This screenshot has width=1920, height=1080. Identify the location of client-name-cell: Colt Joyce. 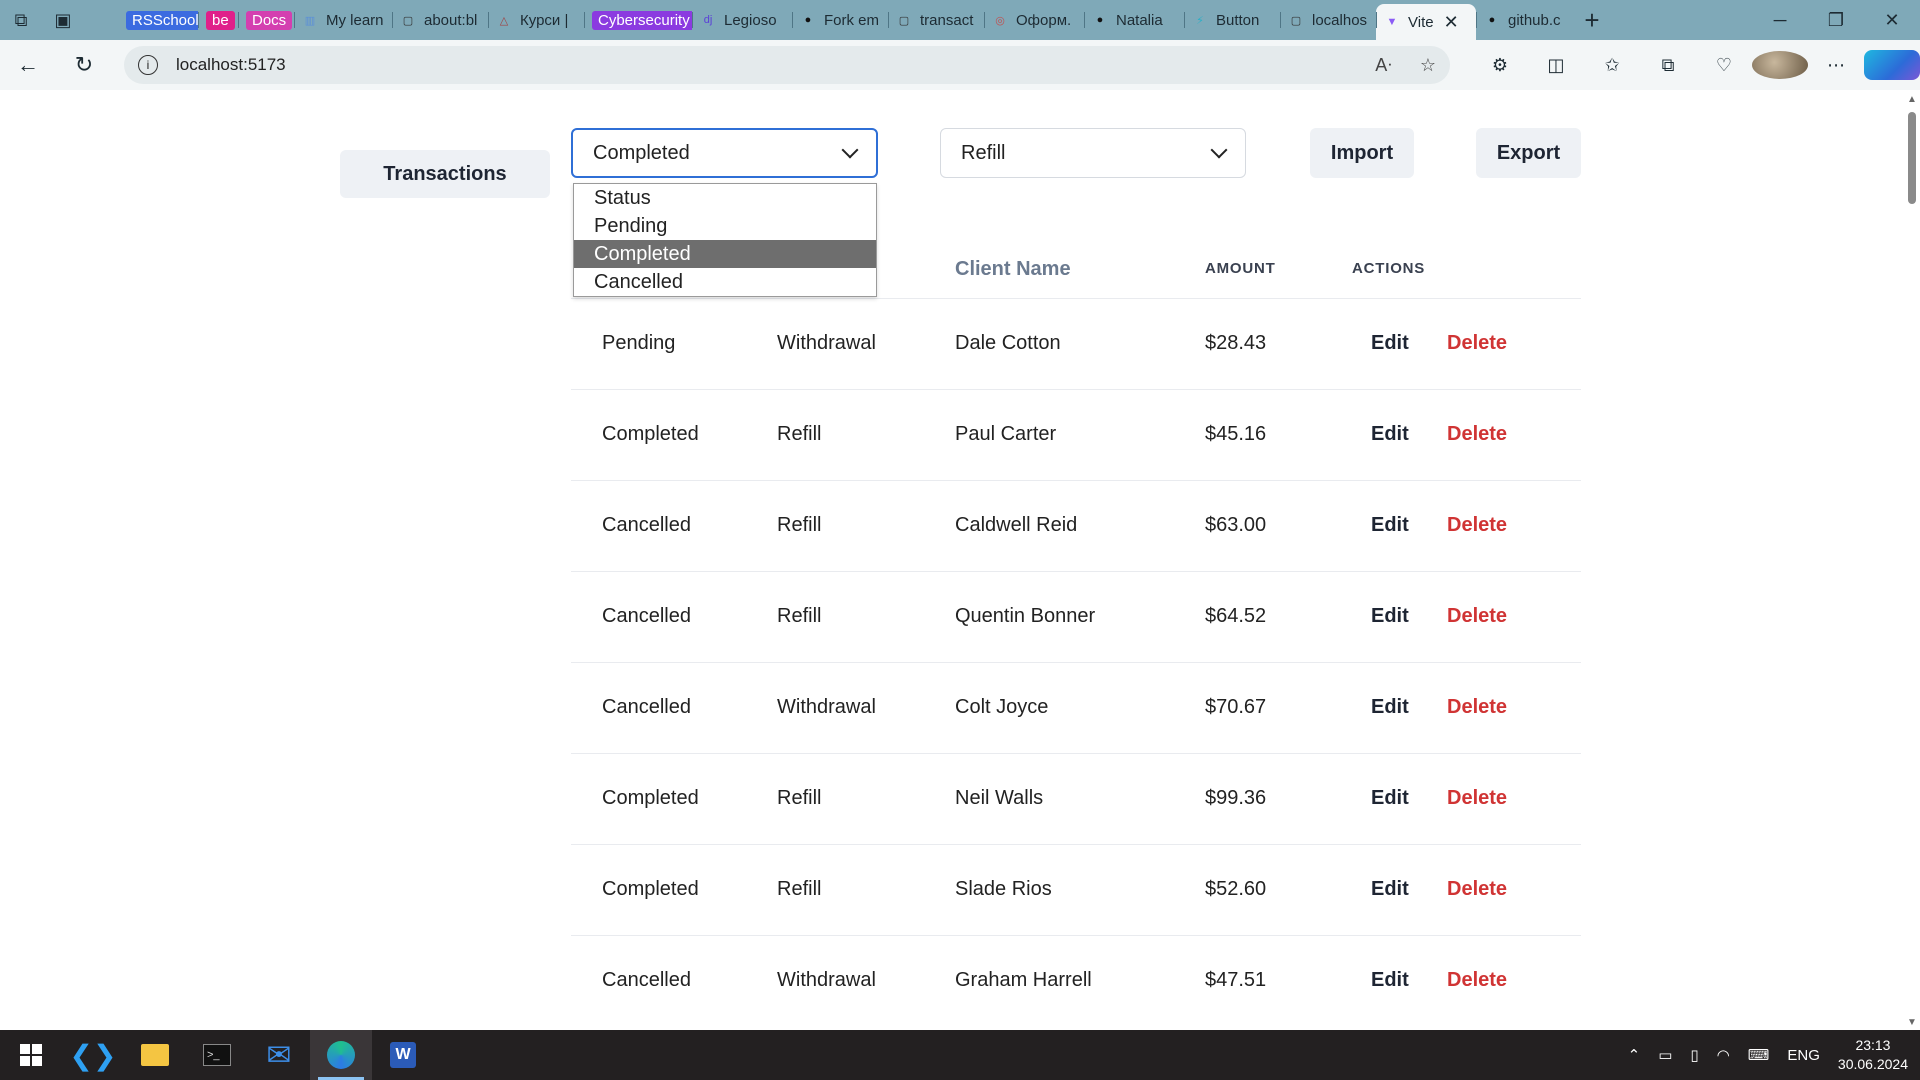
(1002, 707).